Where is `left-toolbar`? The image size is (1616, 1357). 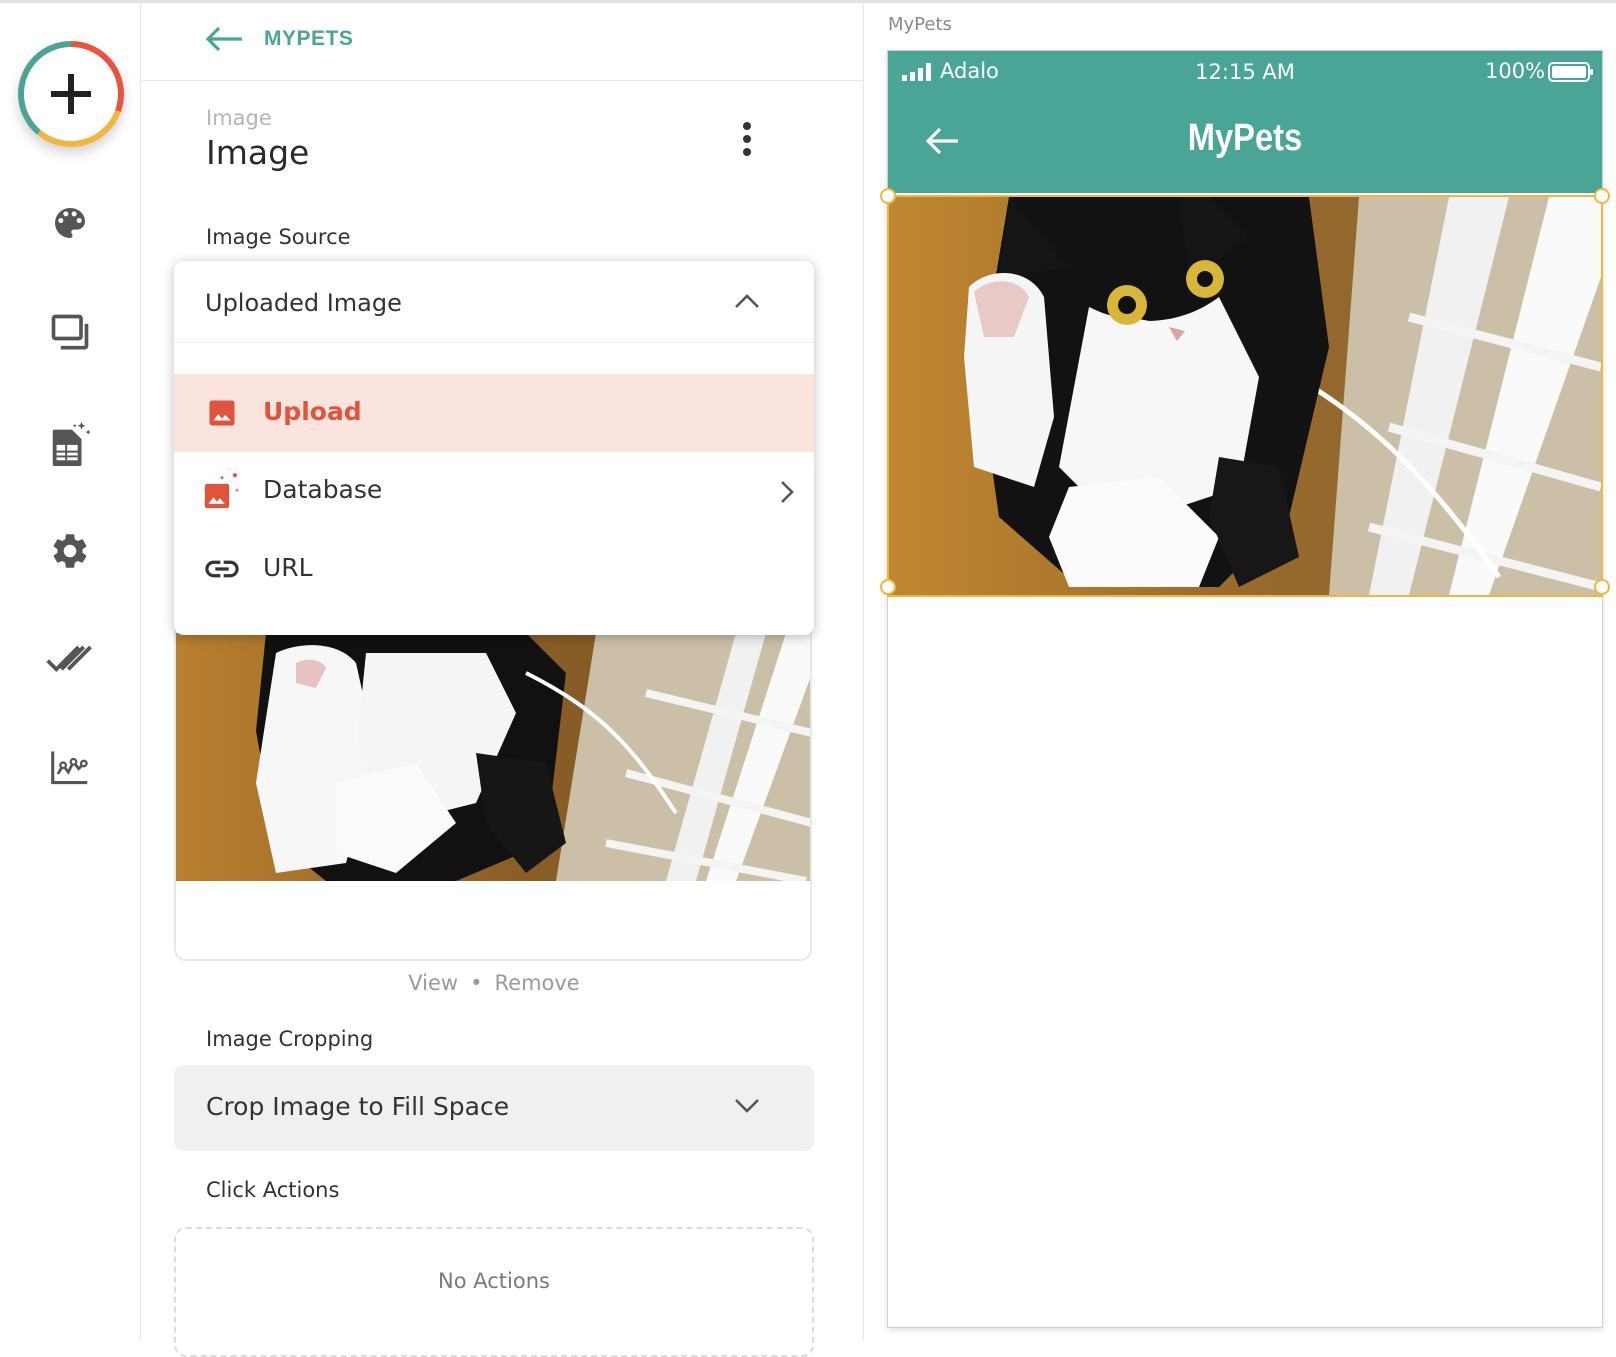 left-toolbar is located at coordinates (70, 671).